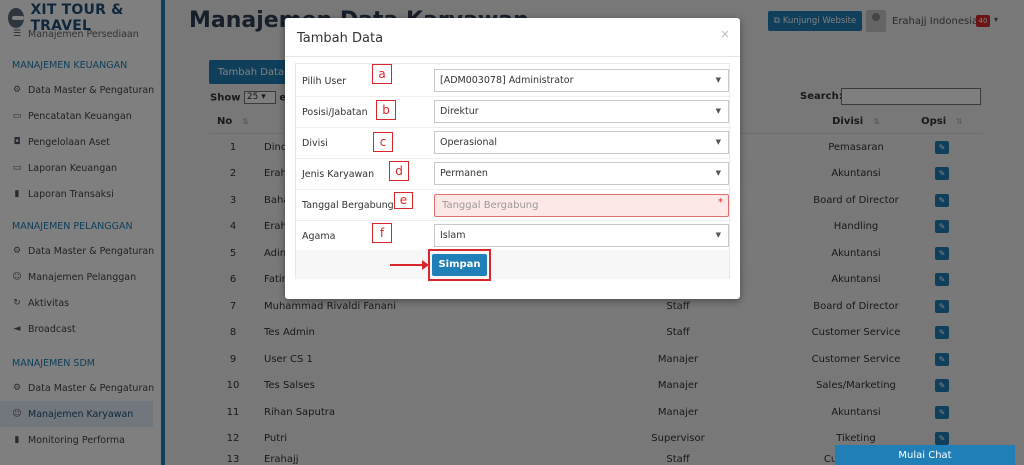 The width and height of the screenshot is (1024, 465). I want to click on callout-c: c, so click(383, 142).